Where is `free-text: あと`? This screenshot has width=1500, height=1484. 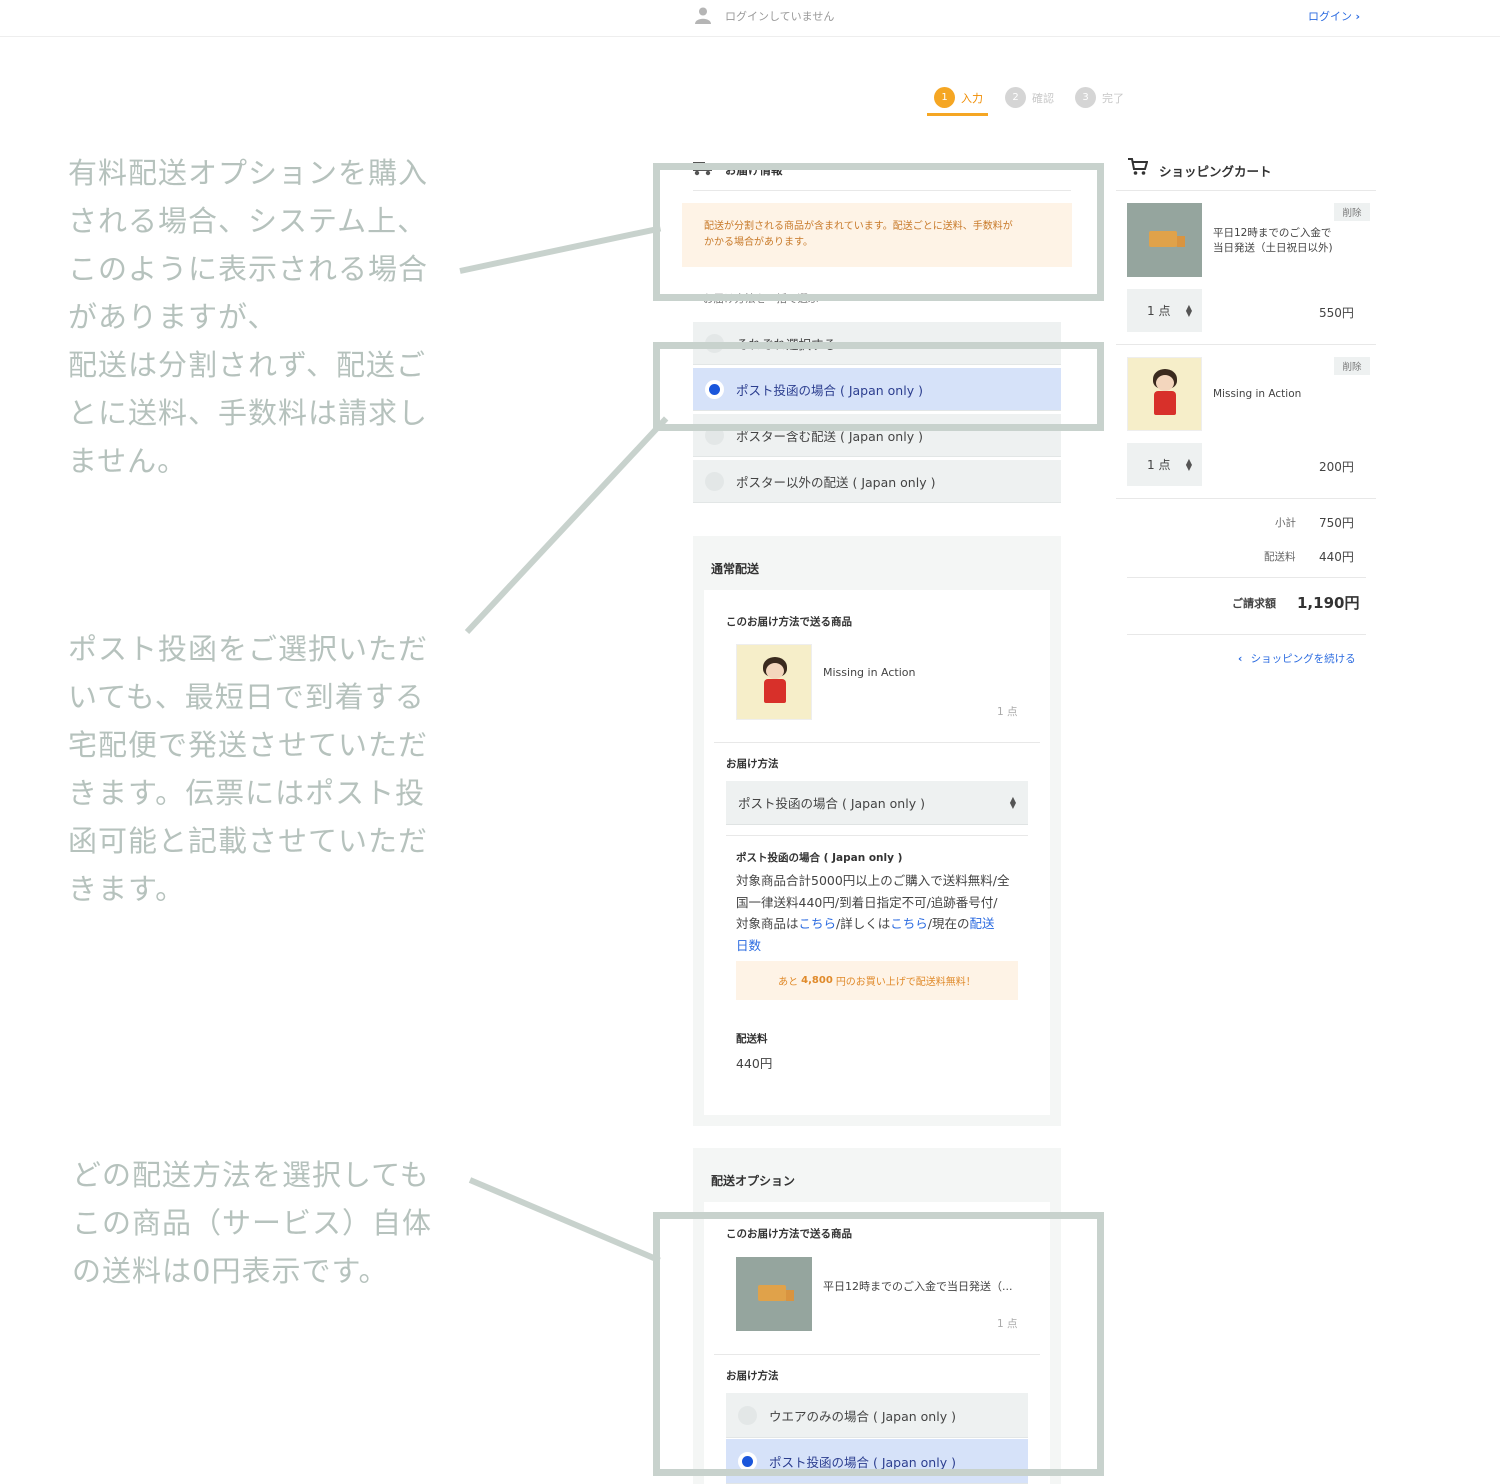 free-text: あと is located at coordinates (788, 982).